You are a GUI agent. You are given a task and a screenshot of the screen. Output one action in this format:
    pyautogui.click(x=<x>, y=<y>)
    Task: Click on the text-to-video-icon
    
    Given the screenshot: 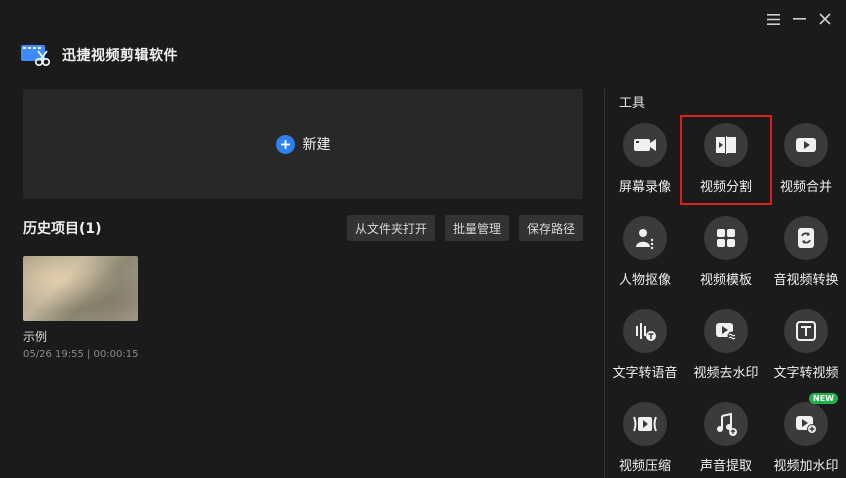 What is the action you would take?
    pyautogui.click(x=806, y=331)
    